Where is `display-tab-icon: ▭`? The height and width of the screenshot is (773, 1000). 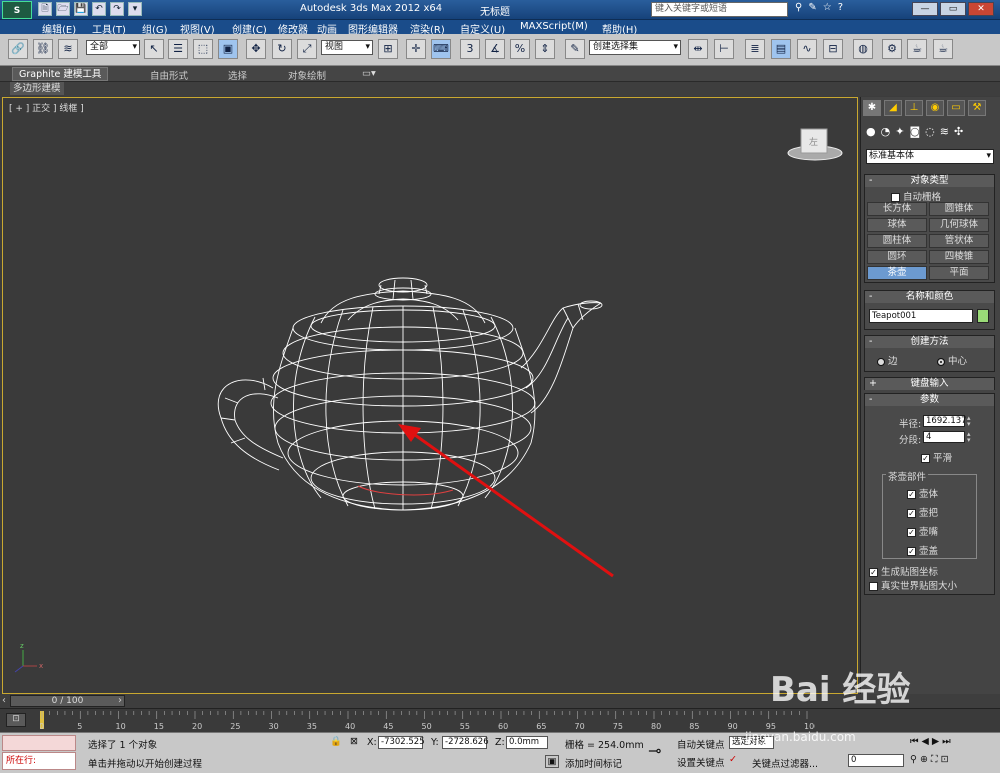 display-tab-icon: ▭ is located at coordinates (956, 108).